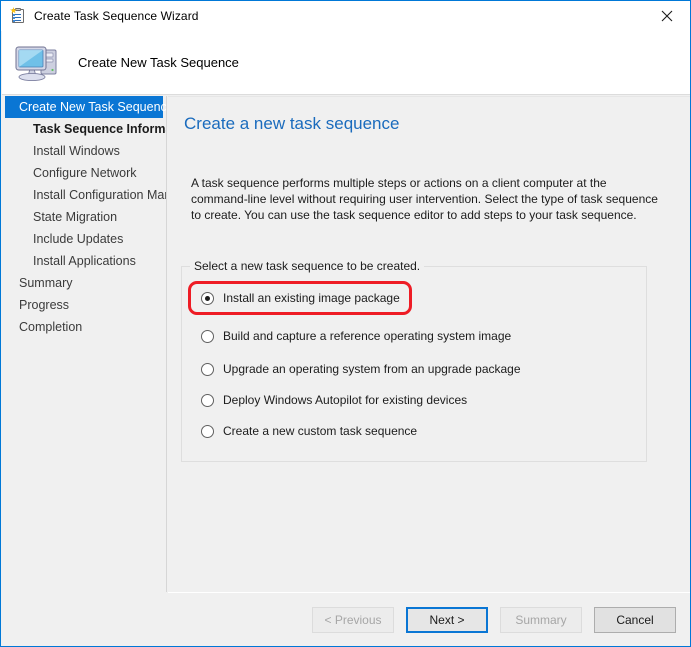 Image resolution: width=691 pixels, height=647 pixels. What do you see at coordinates (635, 620) in the screenshot?
I see `cancel-button: Cancel` at bounding box center [635, 620].